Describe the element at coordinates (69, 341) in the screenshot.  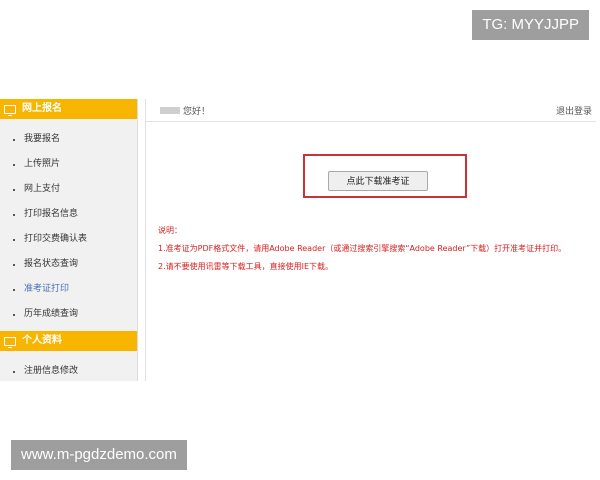
I see `sidebar-section-personal-info: 个人资料` at that location.